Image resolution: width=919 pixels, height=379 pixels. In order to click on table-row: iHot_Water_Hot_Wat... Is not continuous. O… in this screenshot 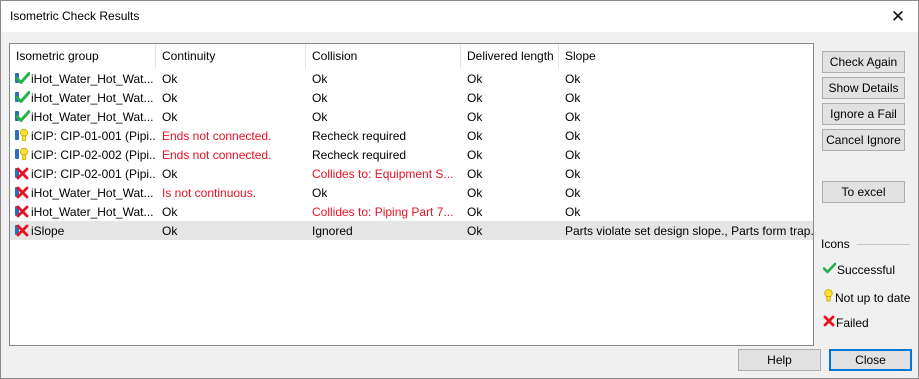, I will do `click(411, 192)`.